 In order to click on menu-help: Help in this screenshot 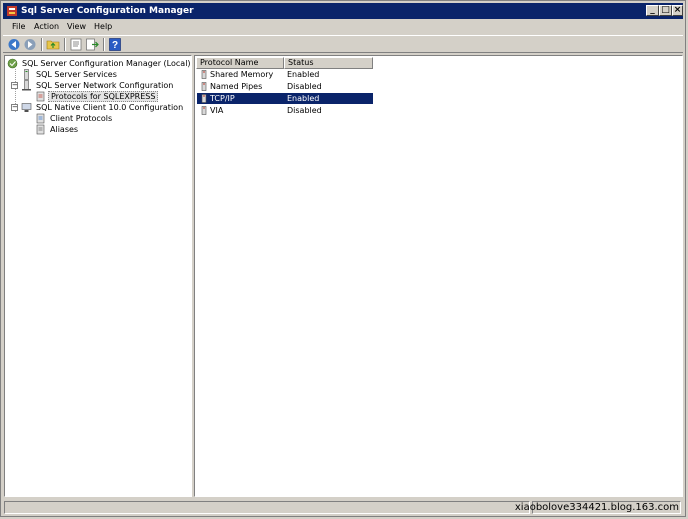, I will do `click(103, 27)`.